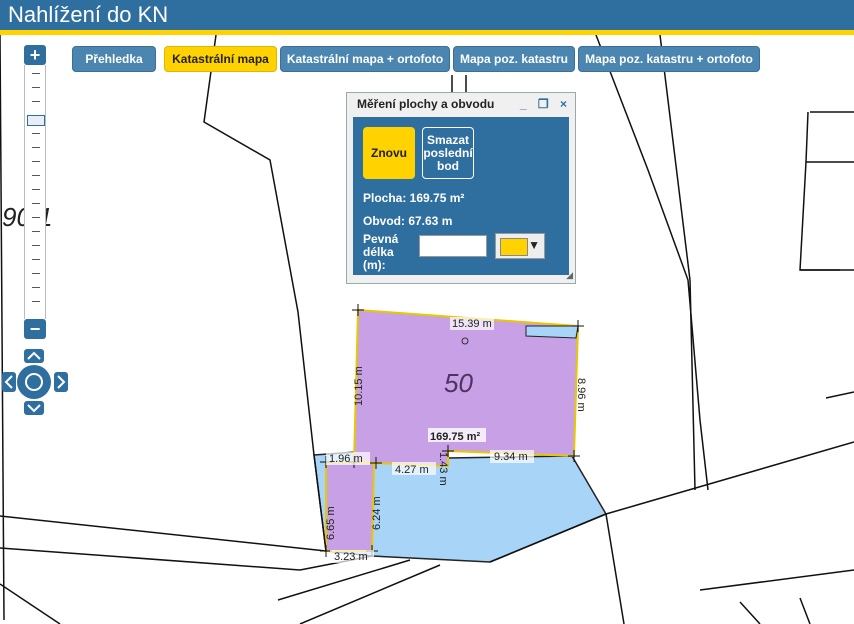 This screenshot has height=624, width=854. I want to click on segment-label-7: 6.65 m, so click(331, 523).